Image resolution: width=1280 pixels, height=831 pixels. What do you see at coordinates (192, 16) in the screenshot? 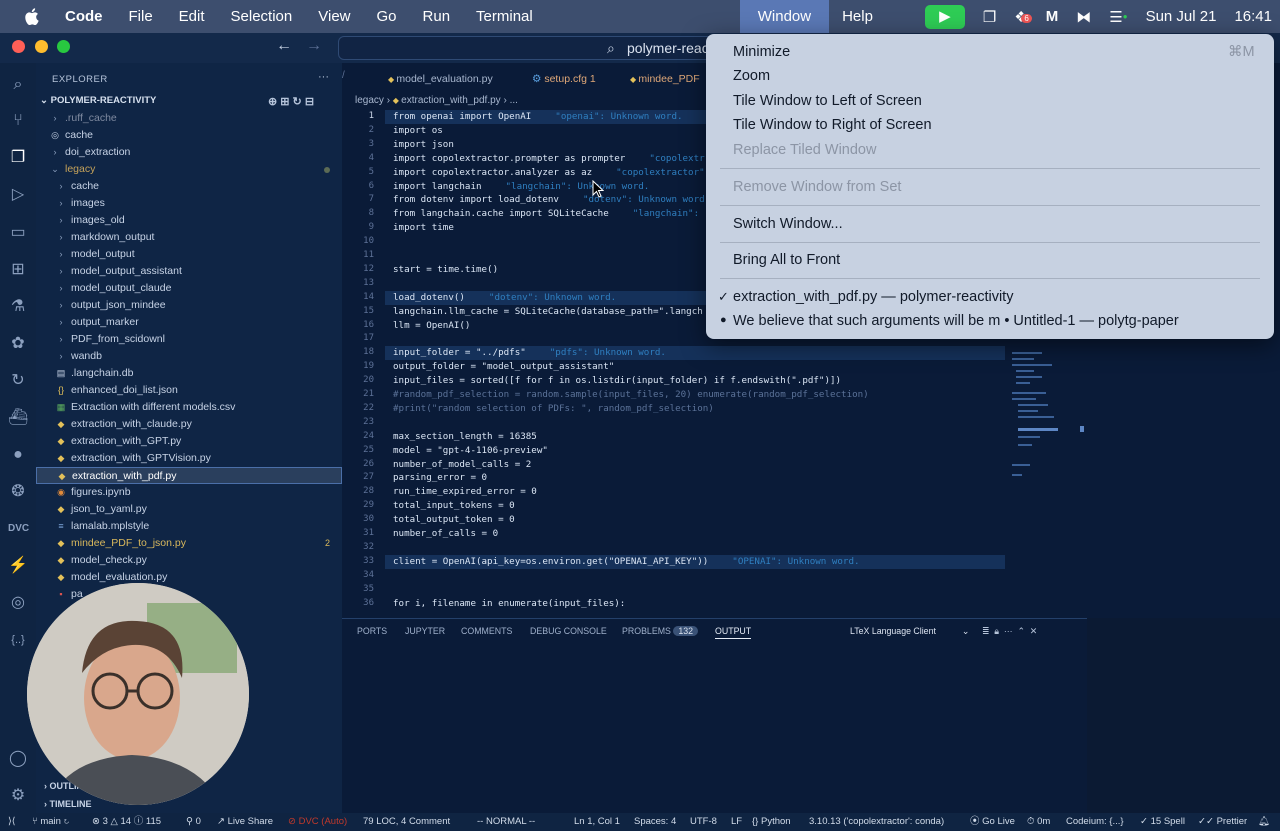
I see `menu-edit: Edit` at bounding box center [192, 16].